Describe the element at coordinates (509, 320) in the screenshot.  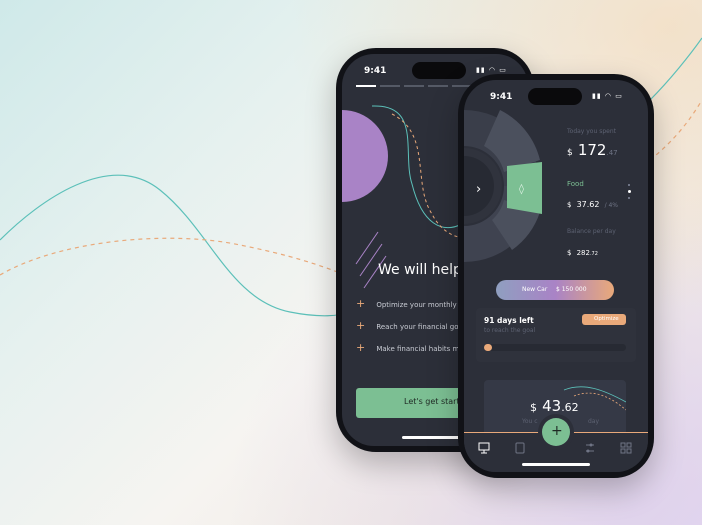
I see `days-left: 91 days left` at that location.